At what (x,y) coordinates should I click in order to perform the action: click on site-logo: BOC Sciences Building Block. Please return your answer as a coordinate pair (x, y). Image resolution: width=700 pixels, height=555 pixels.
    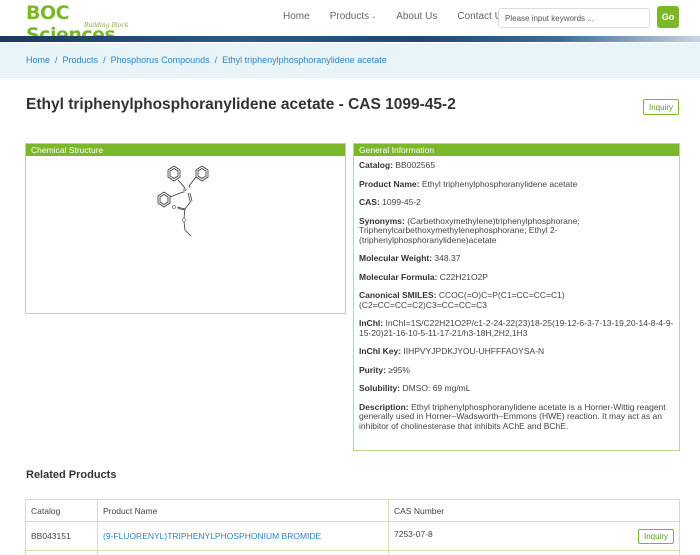
    Looking at the image, I should click on (86, 24).